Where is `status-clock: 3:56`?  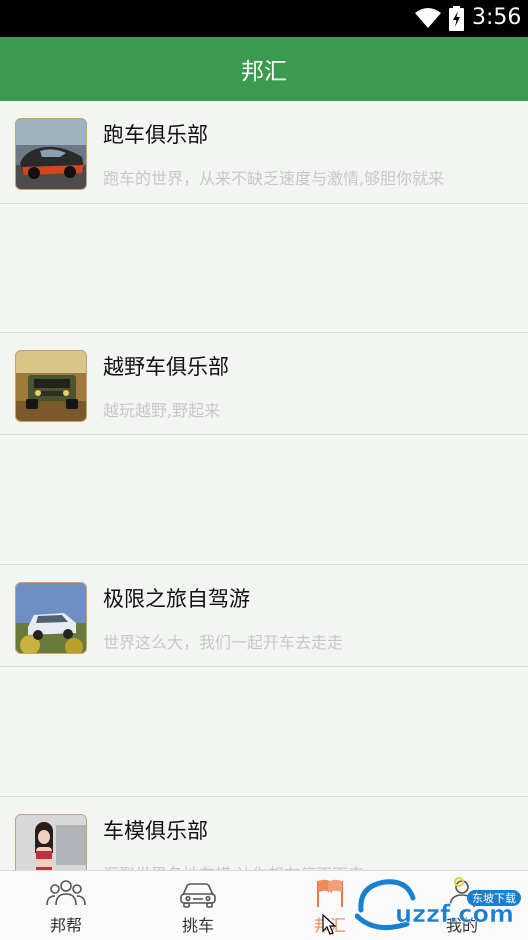
status-clock: 3:56 is located at coordinates (497, 17).